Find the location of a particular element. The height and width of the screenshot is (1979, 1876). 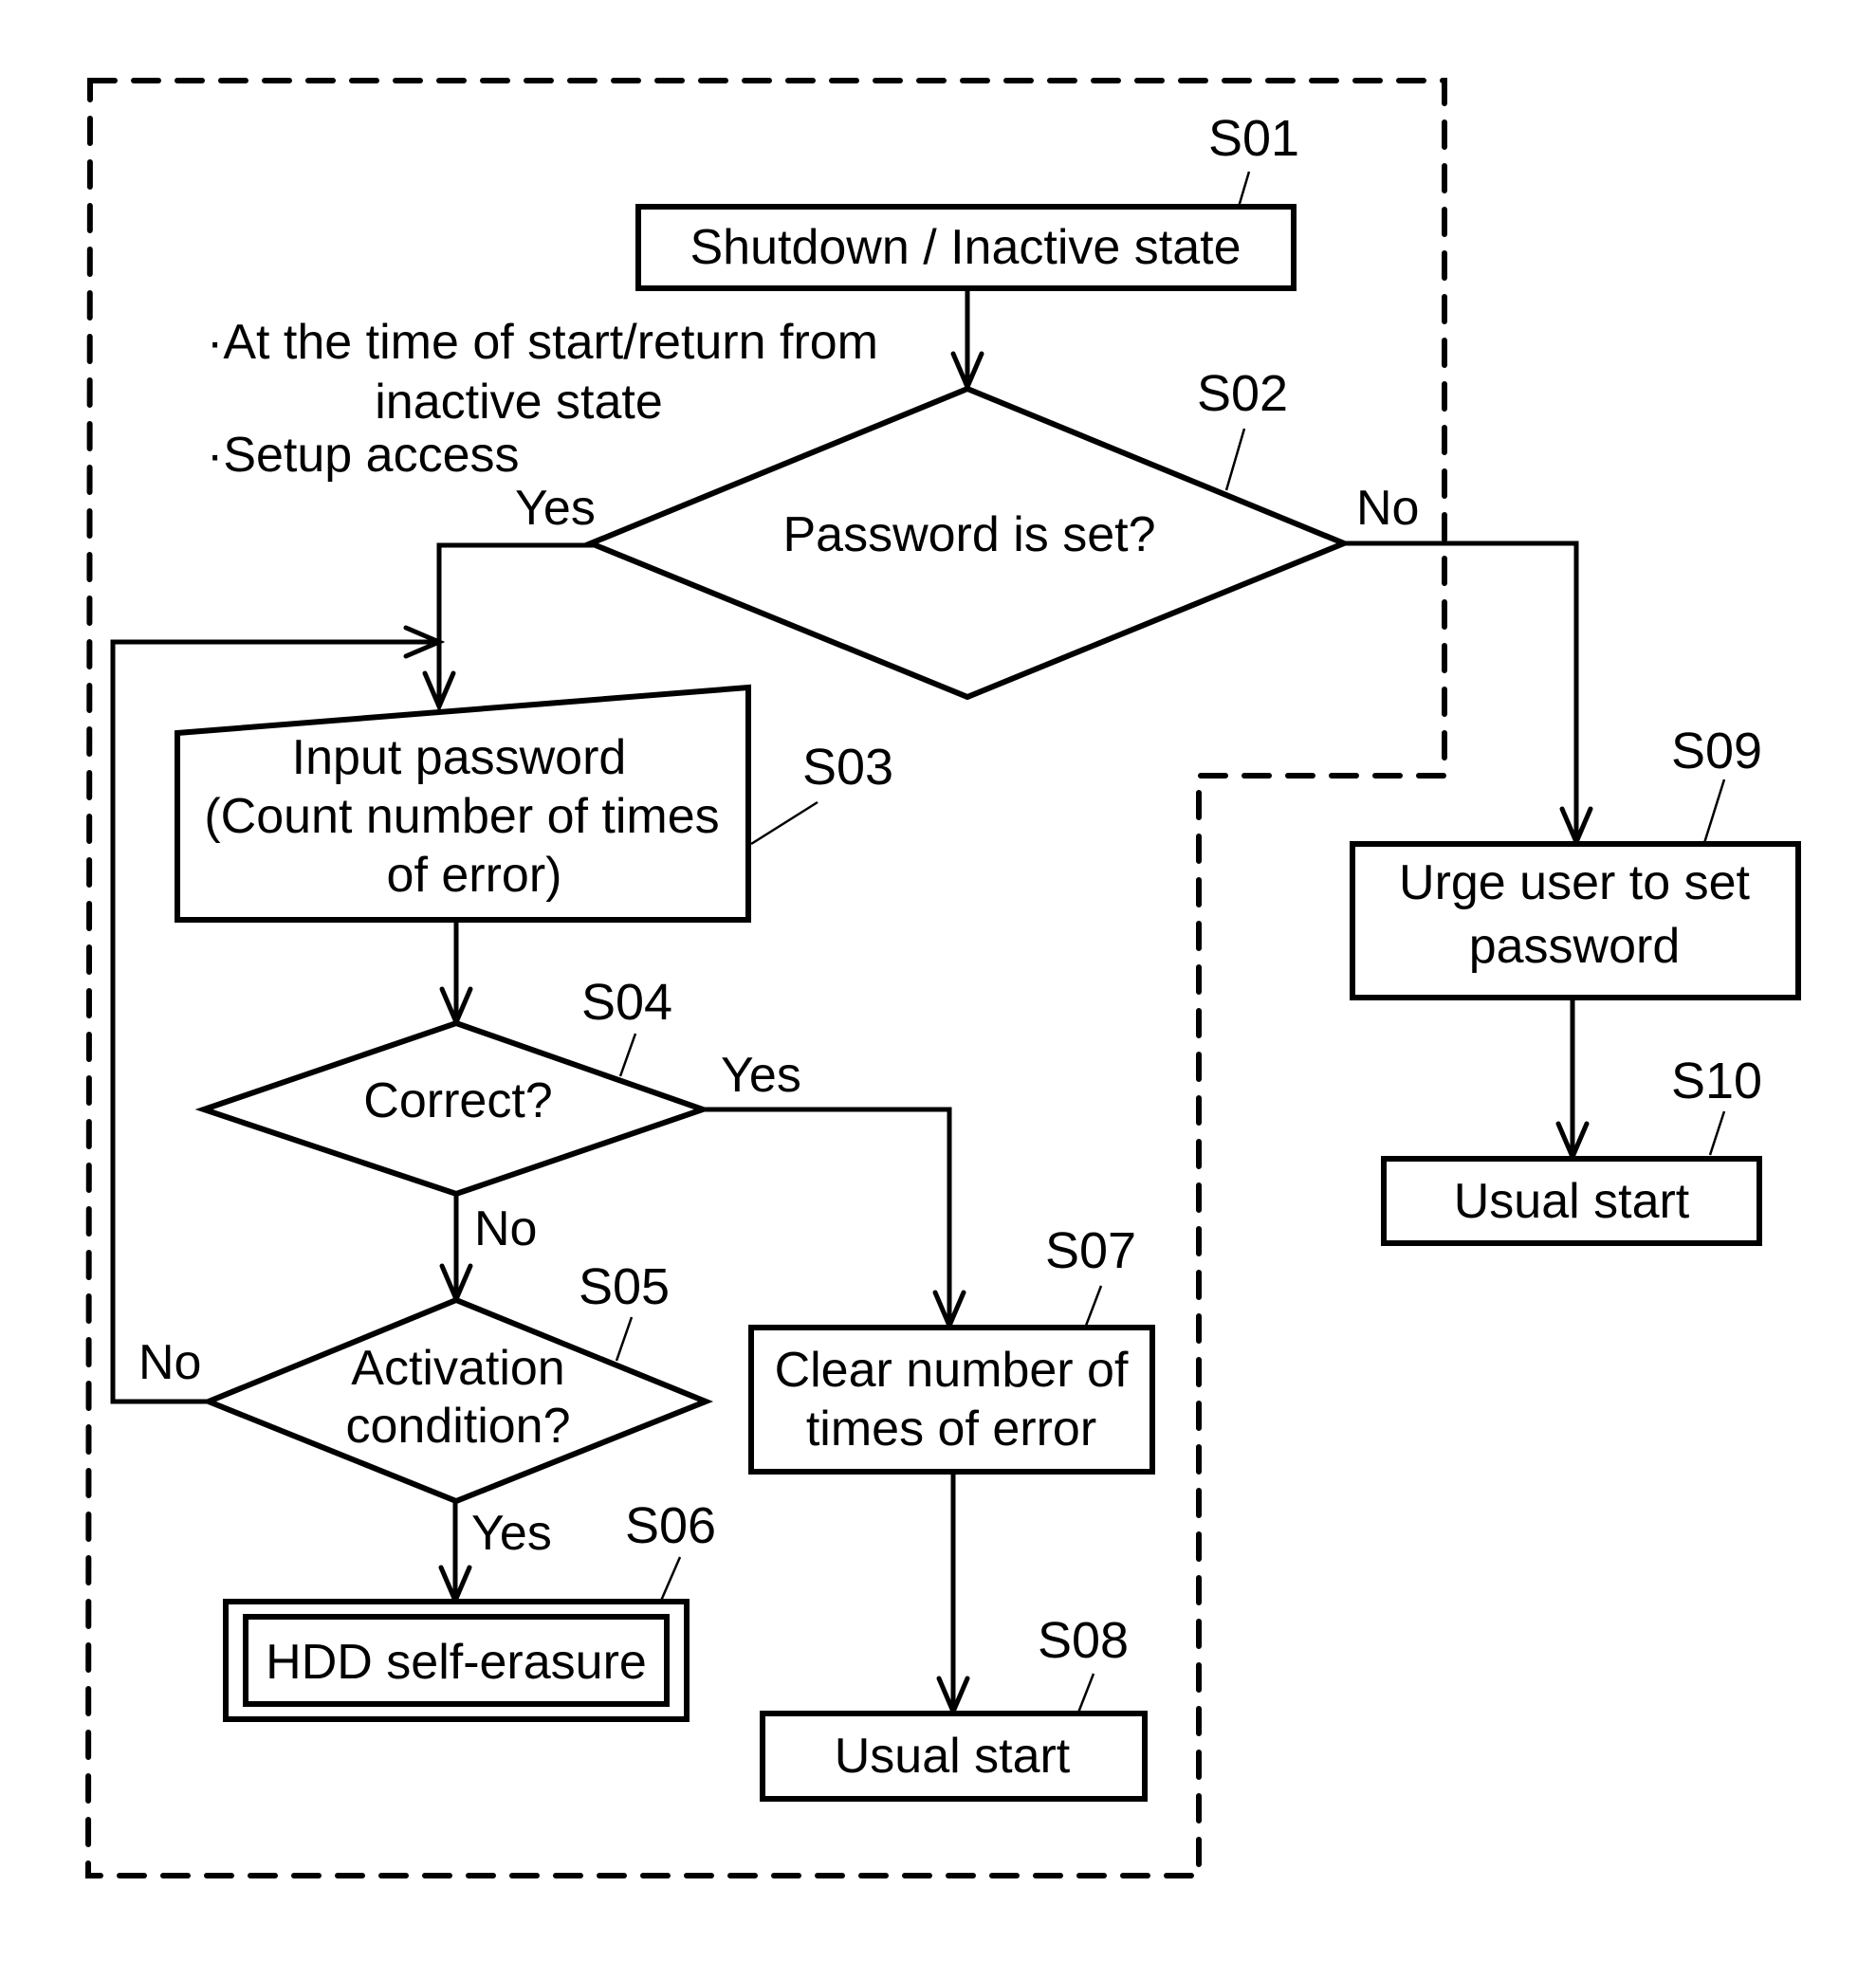

s01-label: S01 is located at coordinates (1253, 138).